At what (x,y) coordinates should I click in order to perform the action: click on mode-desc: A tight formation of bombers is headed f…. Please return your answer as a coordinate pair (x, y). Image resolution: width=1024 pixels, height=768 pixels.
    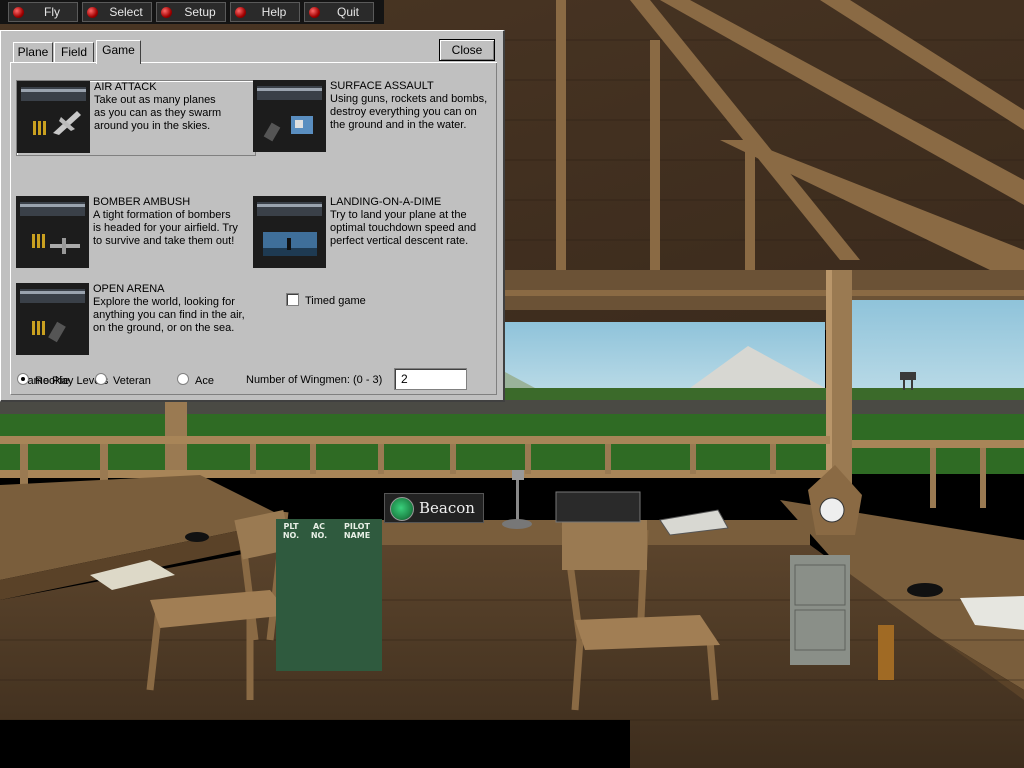
    Looking at the image, I should click on (165, 228).